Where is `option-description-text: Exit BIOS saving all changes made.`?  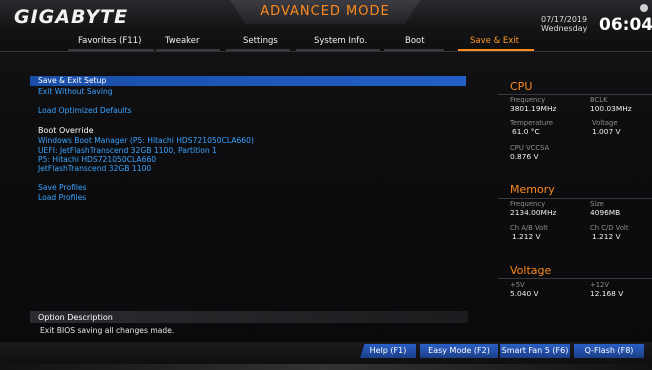 option-description-text: Exit BIOS saving all changes made. is located at coordinates (107, 330).